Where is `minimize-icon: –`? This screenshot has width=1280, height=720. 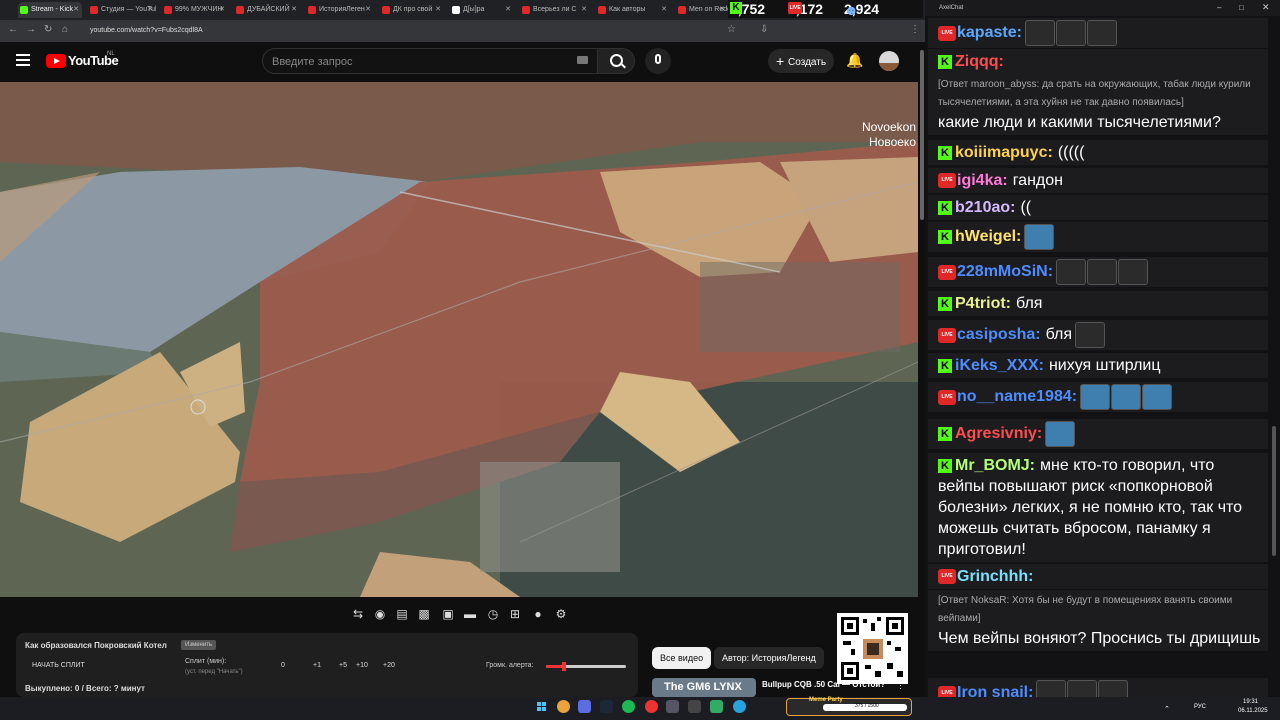 minimize-icon: – is located at coordinates (1219, 7).